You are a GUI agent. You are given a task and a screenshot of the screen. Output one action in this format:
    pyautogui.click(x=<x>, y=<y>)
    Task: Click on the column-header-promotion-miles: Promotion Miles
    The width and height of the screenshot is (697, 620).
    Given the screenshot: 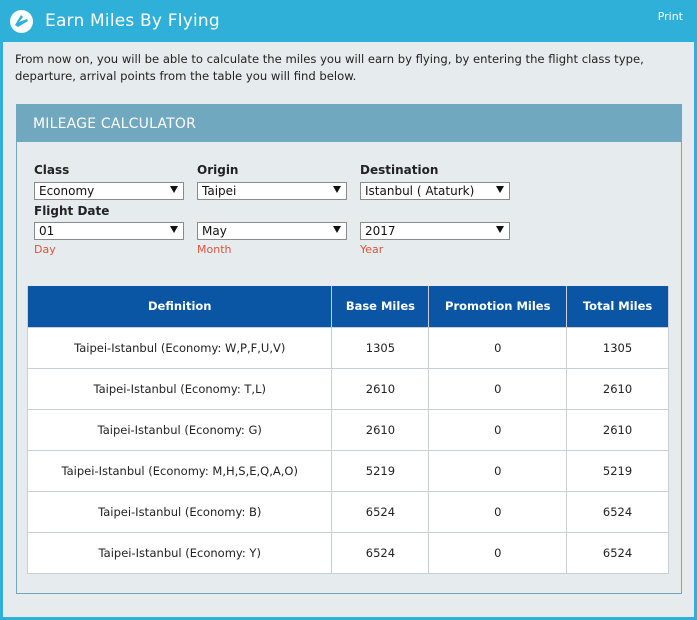 What is the action you would take?
    pyautogui.click(x=498, y=307)
    